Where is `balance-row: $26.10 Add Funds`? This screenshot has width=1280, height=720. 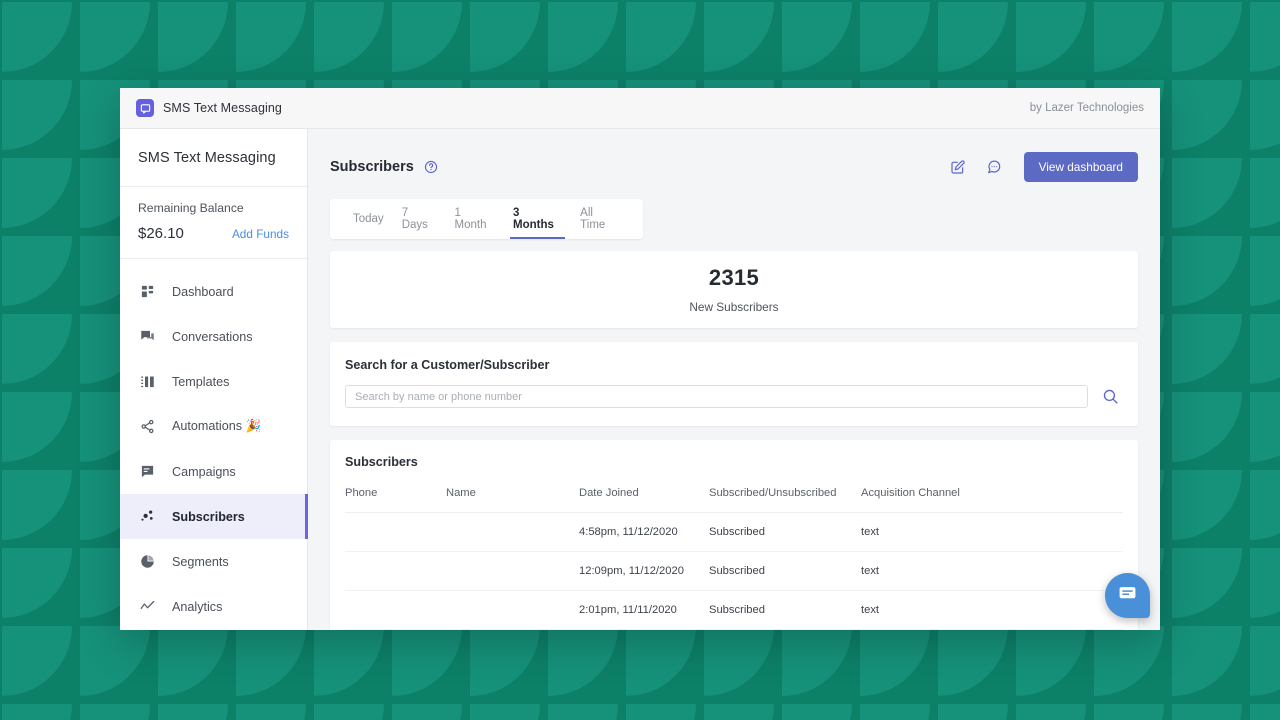 balance-row: $26.10 Add Funds is located at coordinates (213, 233).